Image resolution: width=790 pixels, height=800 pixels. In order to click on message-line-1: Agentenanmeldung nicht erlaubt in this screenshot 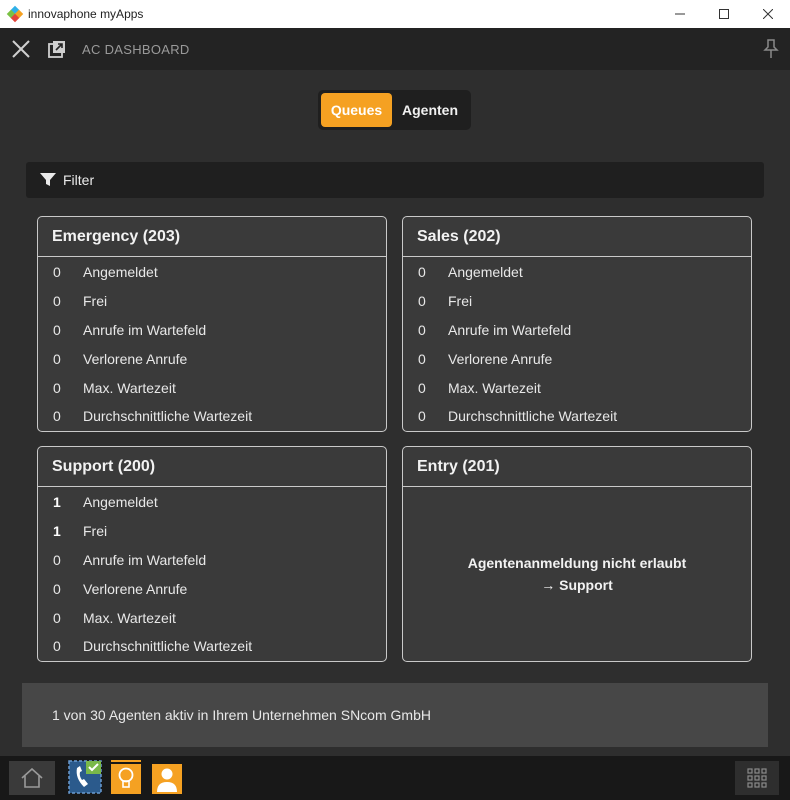, I will do `click(577, 563)`.